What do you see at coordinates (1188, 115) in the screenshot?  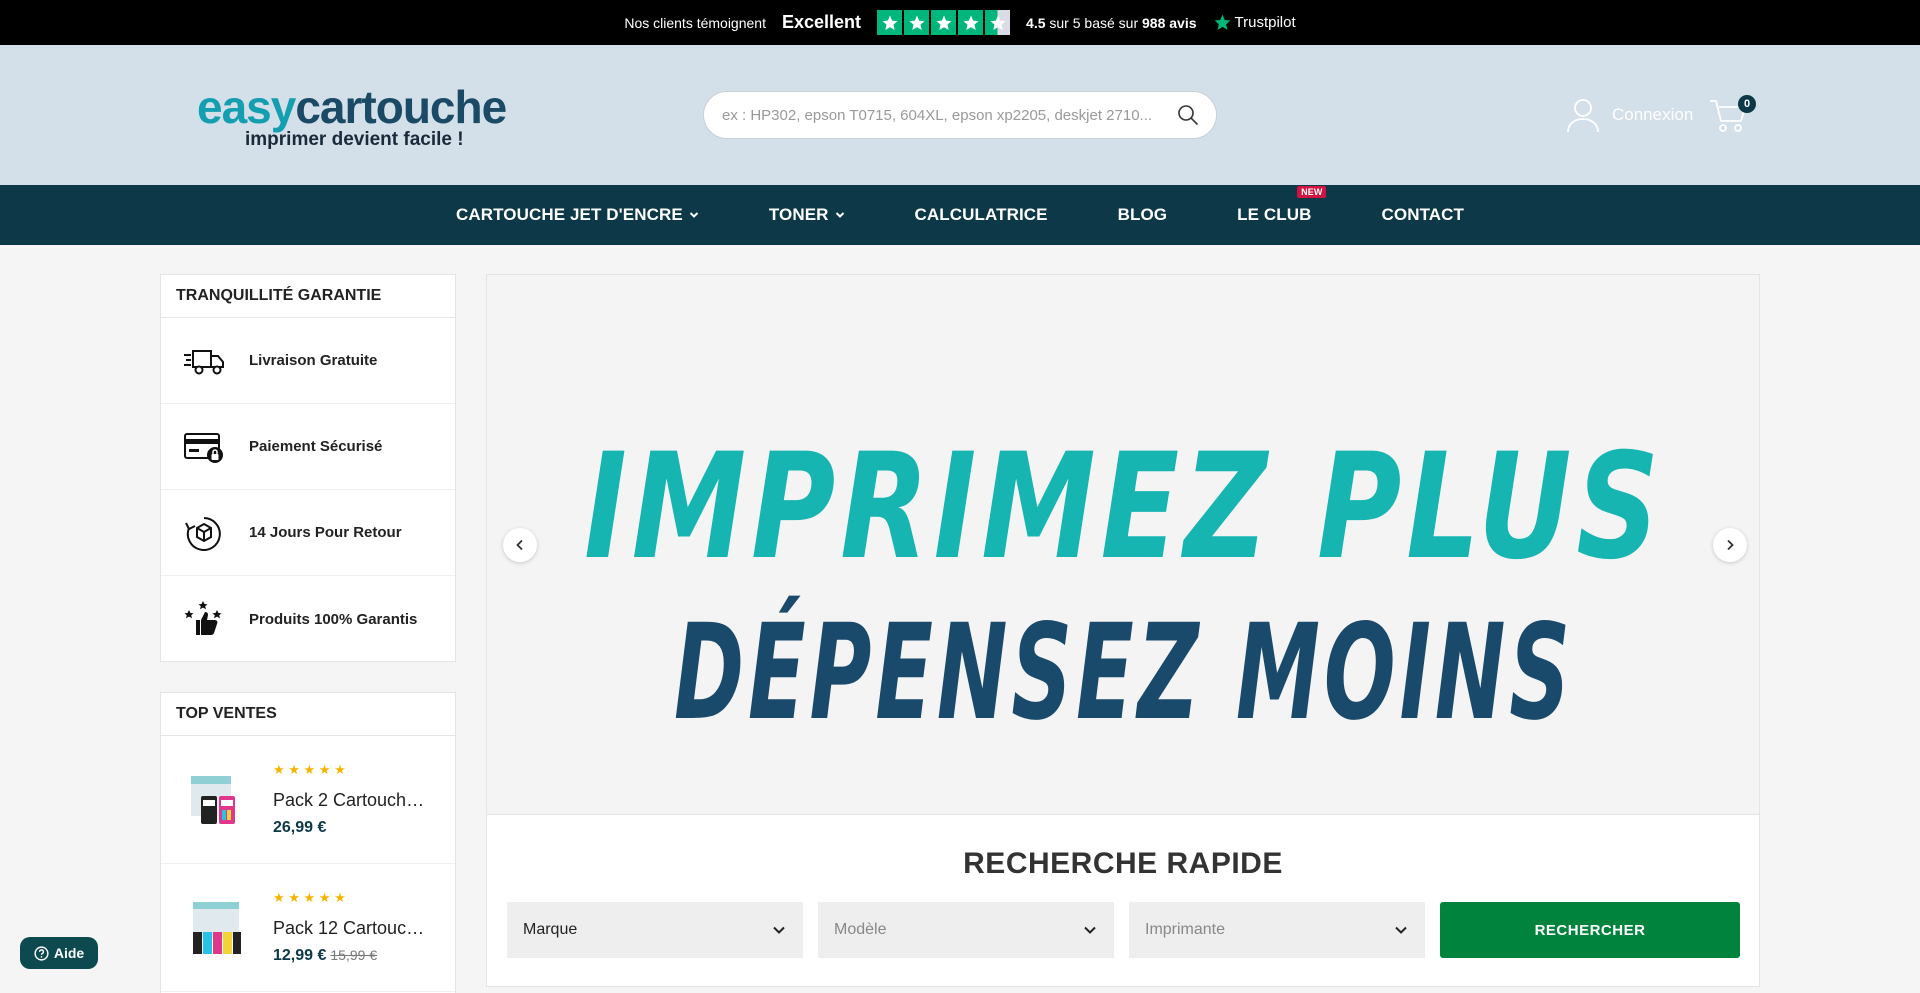 I see `search-icon` at bounding box center [1188, 115].